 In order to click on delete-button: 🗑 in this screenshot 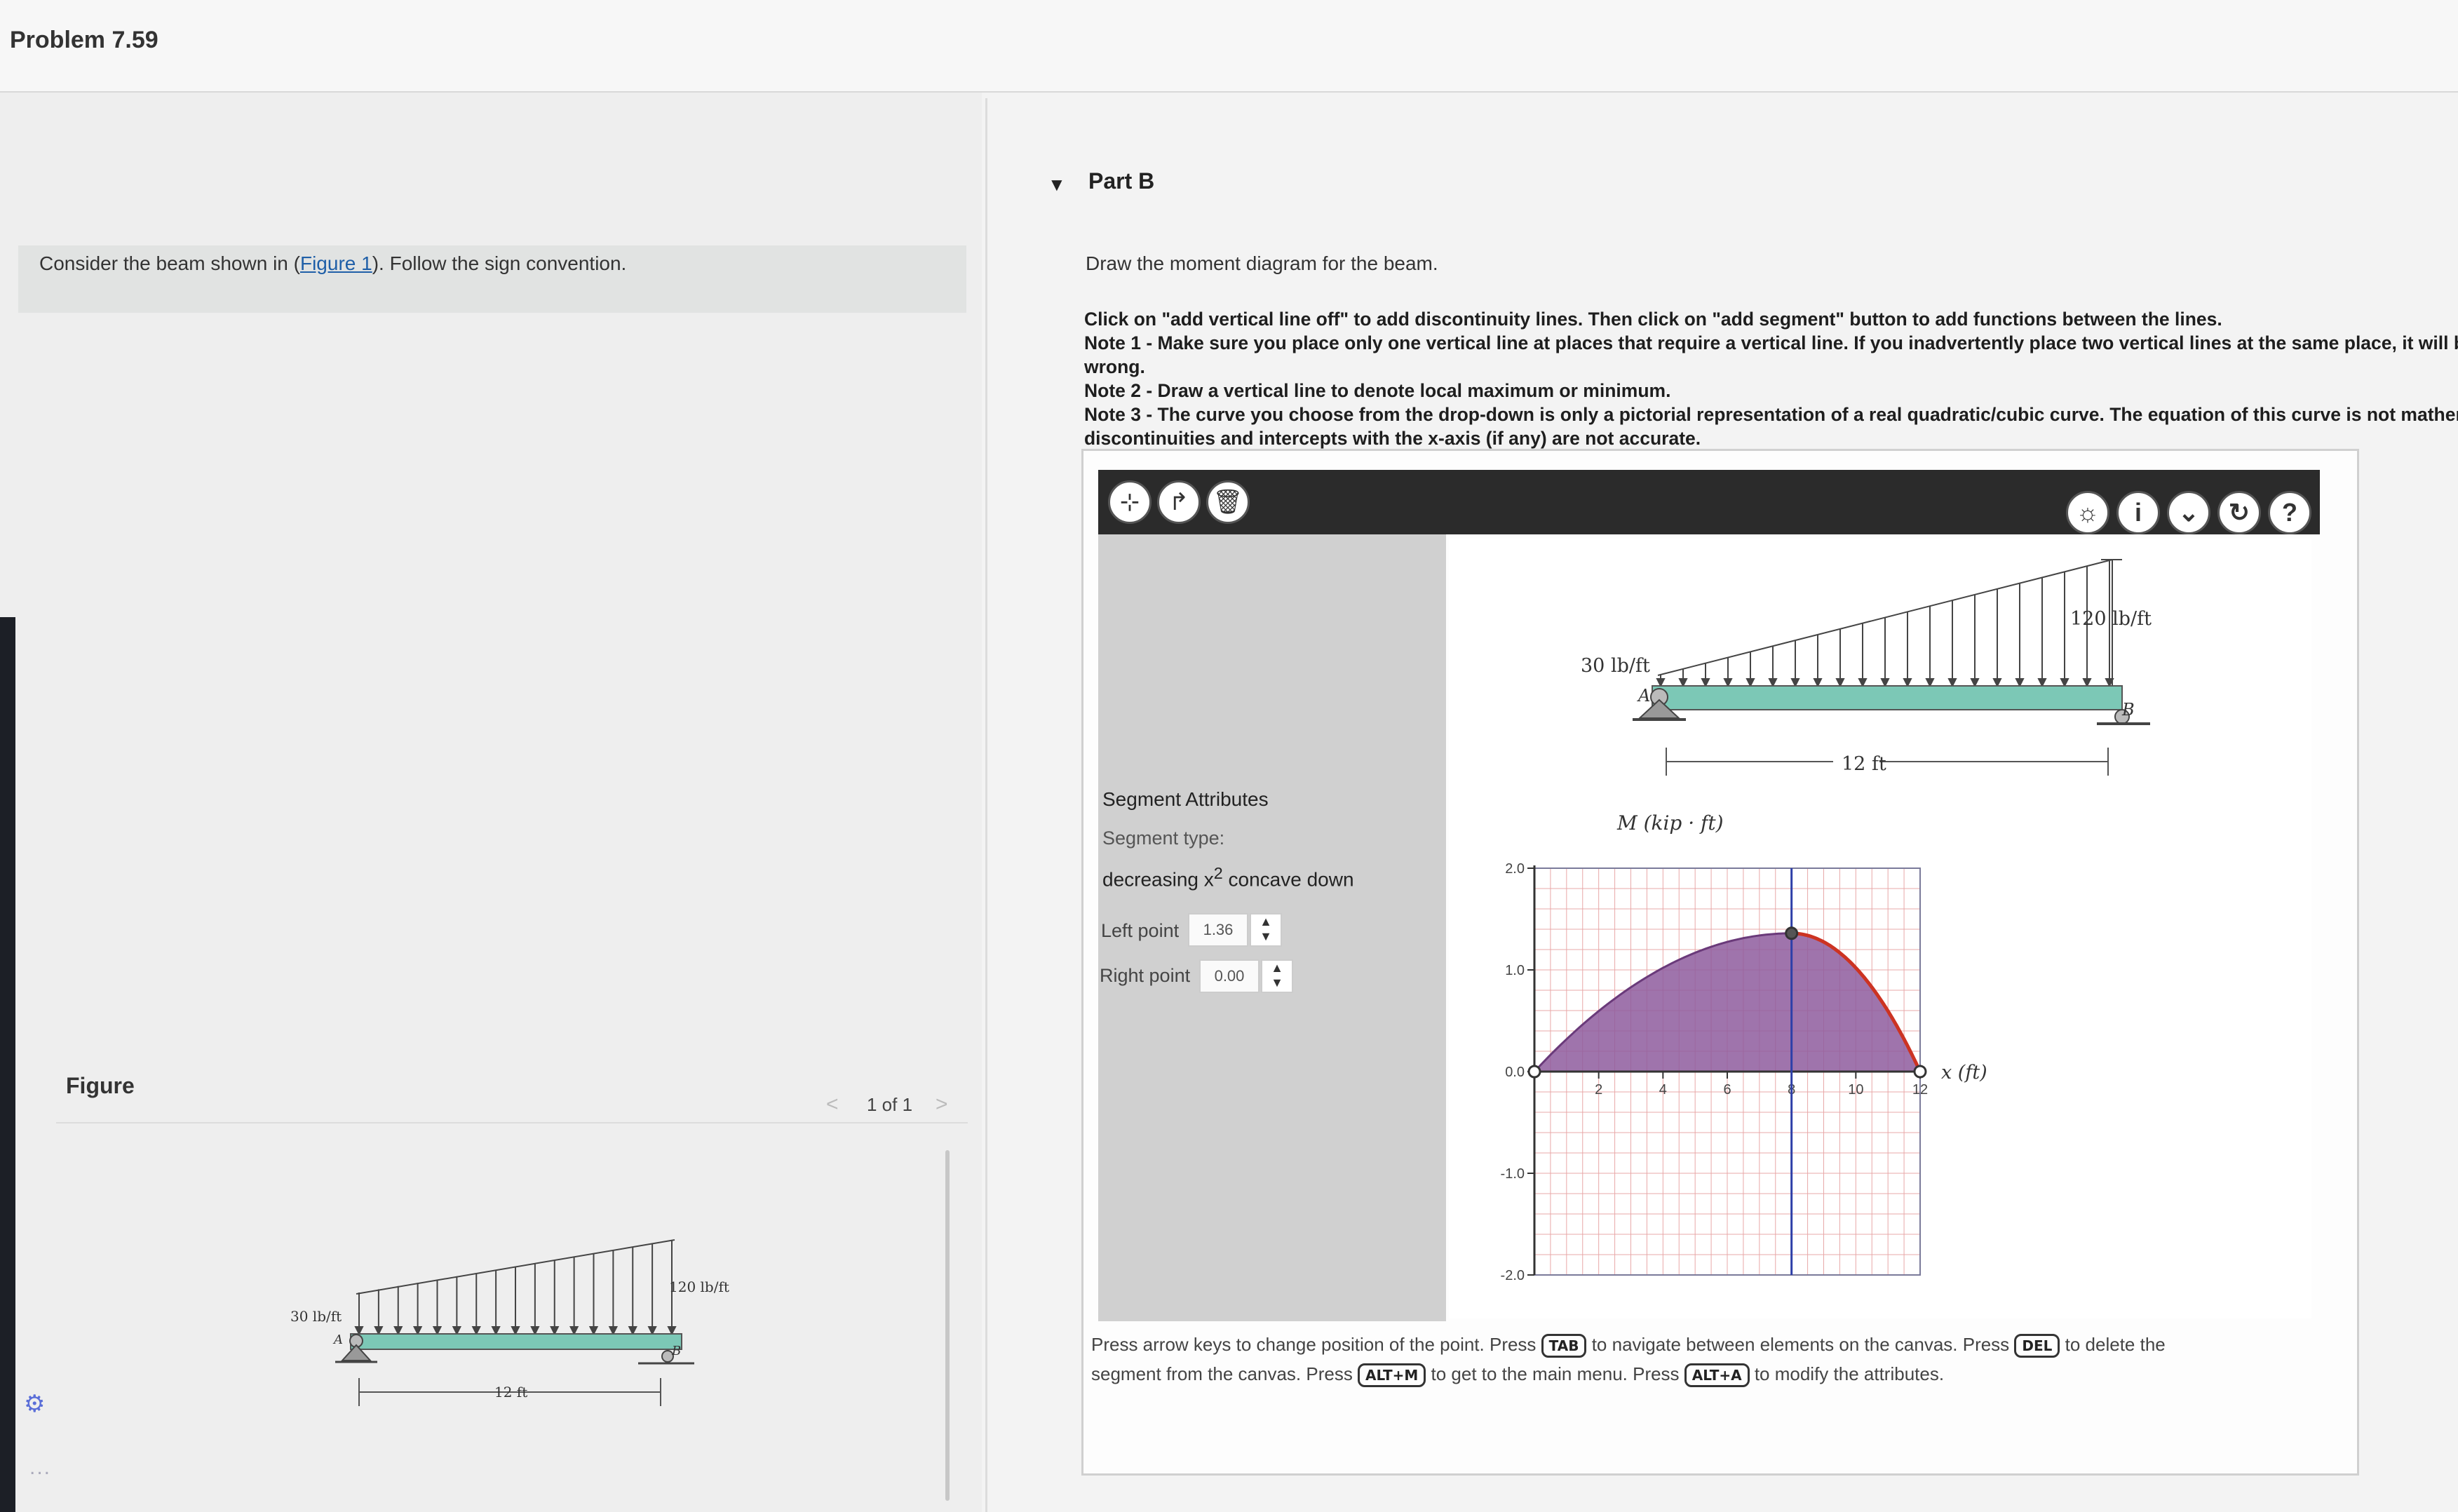, I will do `click(1228, 502)`.